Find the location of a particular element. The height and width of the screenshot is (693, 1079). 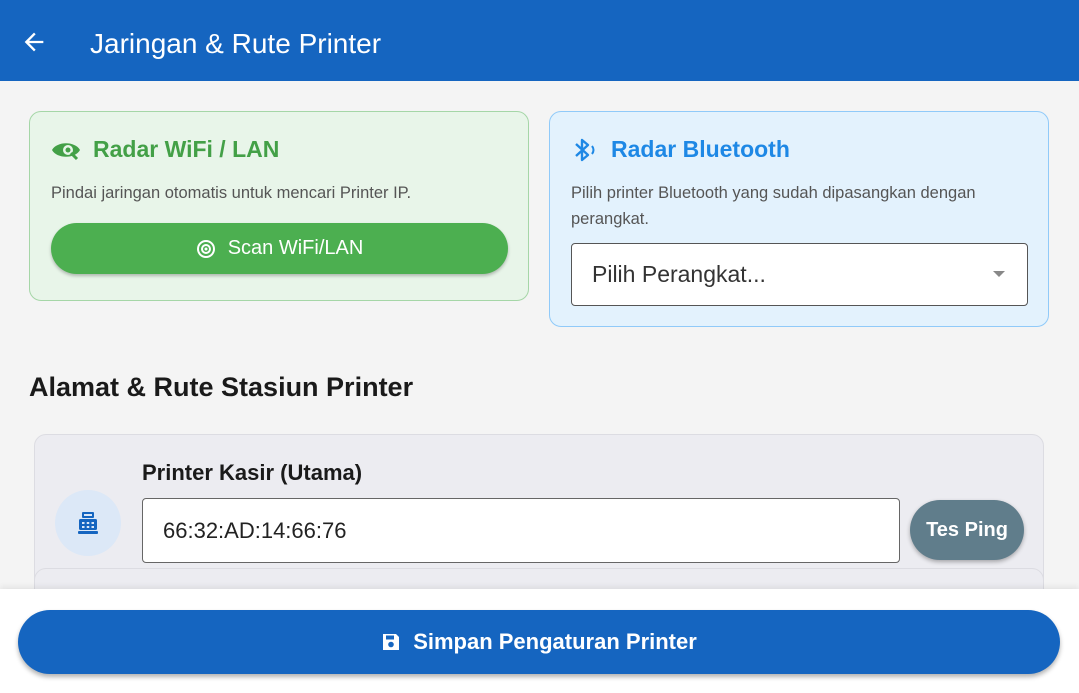

save-settings-button: Simpan Pengaturan Printer is located at coordinates (539, 642).